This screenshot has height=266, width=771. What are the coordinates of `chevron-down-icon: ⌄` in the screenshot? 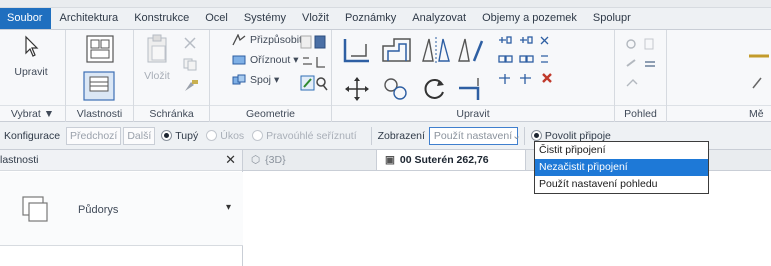 It's located at (516, 135).